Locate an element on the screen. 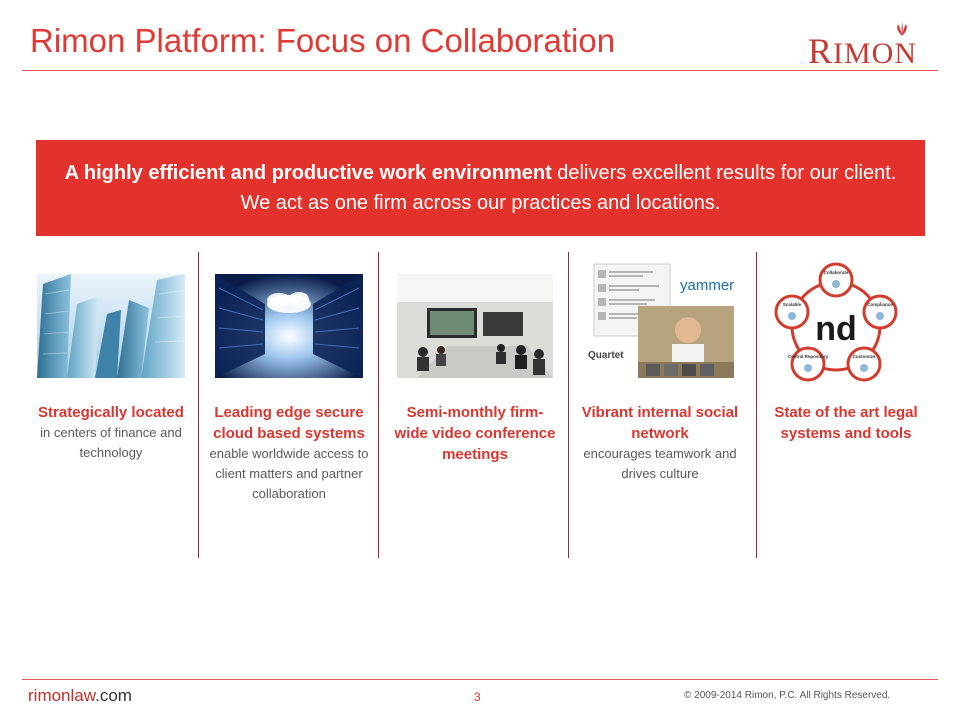 The height and width of the screenshot is (720, 960). svg-text: Compliance is located at coordinates (880, 304).